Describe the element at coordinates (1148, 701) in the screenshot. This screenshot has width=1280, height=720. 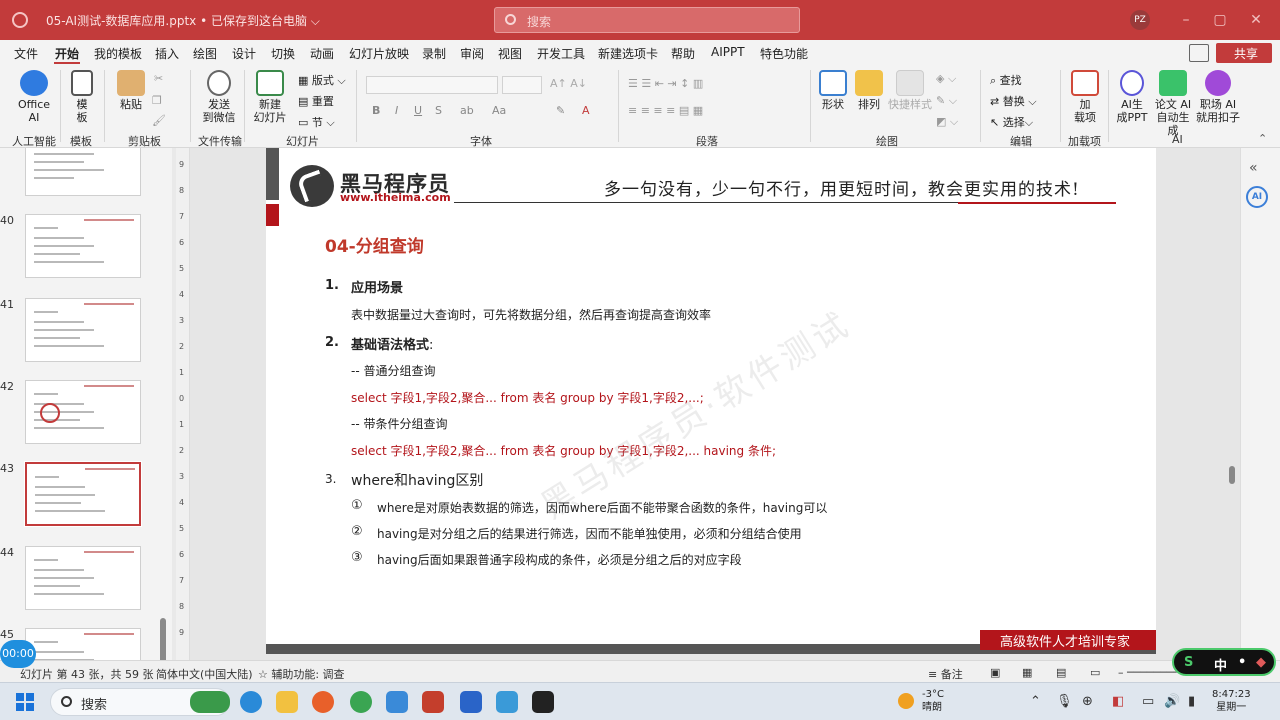
I see `network-icon: ▭` at that location.